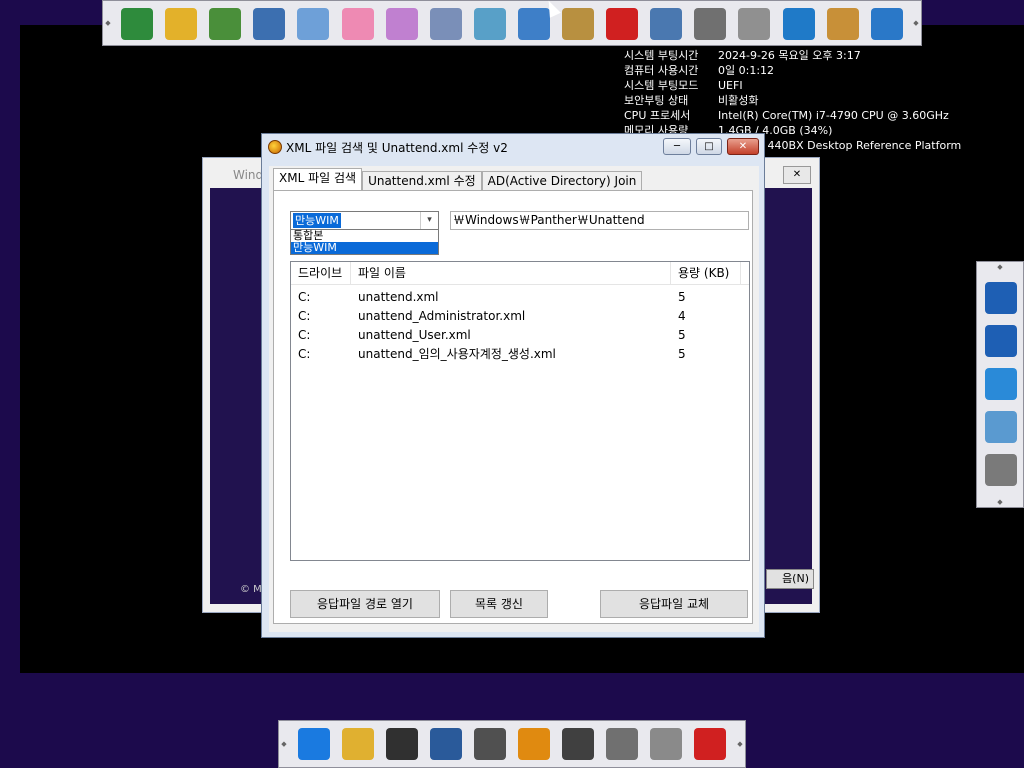 Image resolution: width=1024 pixels, height=768 pixels. Describe the element at coordinates (284, 744) in the screenshot. I see `bottom-grip-left: ◆` at that location.